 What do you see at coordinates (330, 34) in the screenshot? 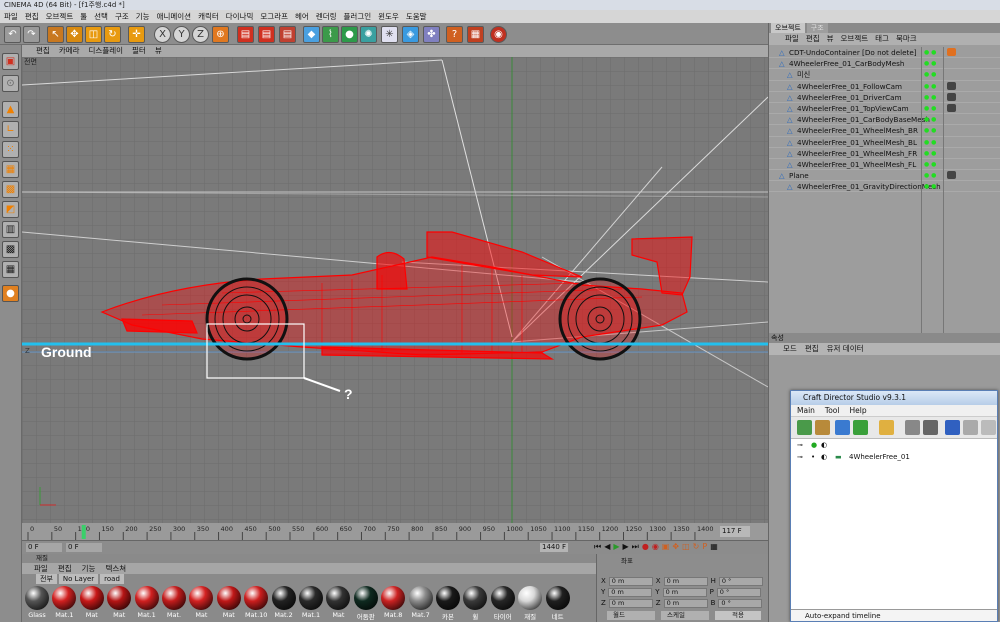
I see `spline-icon: ⌇` at bounding box center [330, 34].